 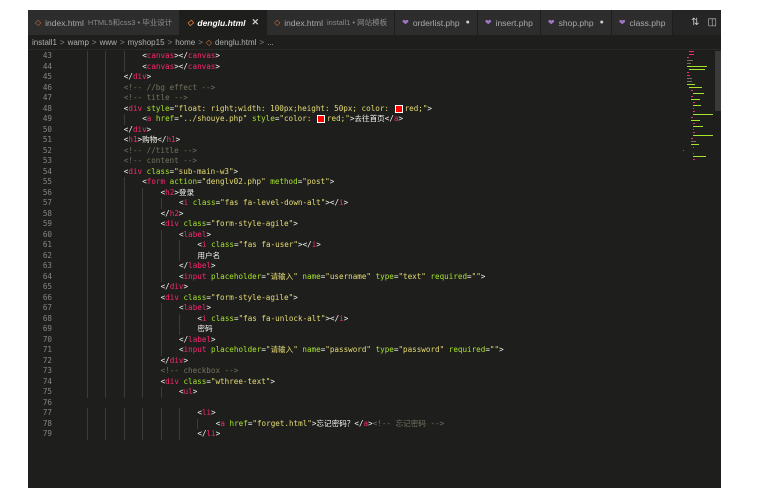 What do you see at coordinates (185, 42) in the screenshot?
I see `breadcrumb-segment: home` at bounding box center [185, 42].